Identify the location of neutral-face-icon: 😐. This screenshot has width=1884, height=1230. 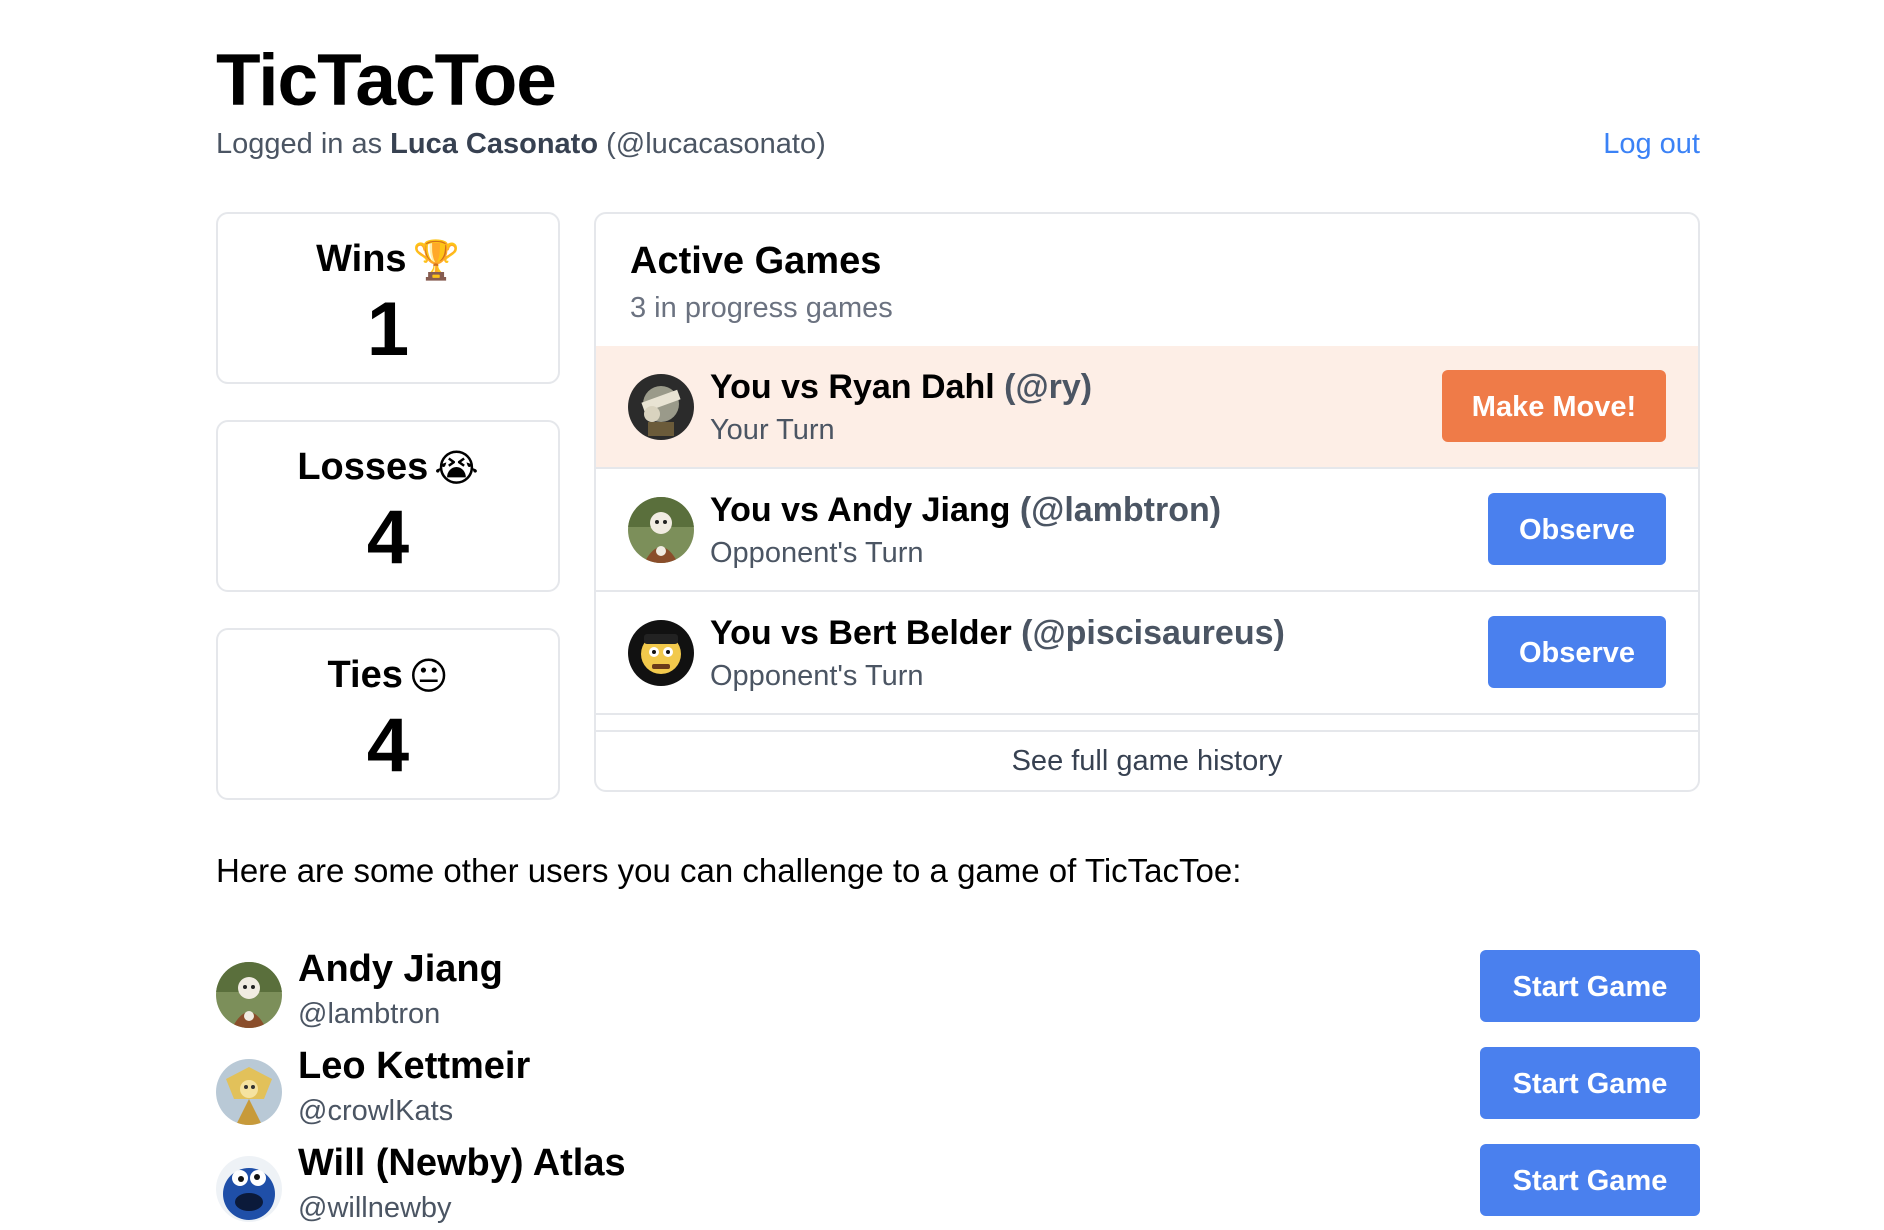
(428, 677).